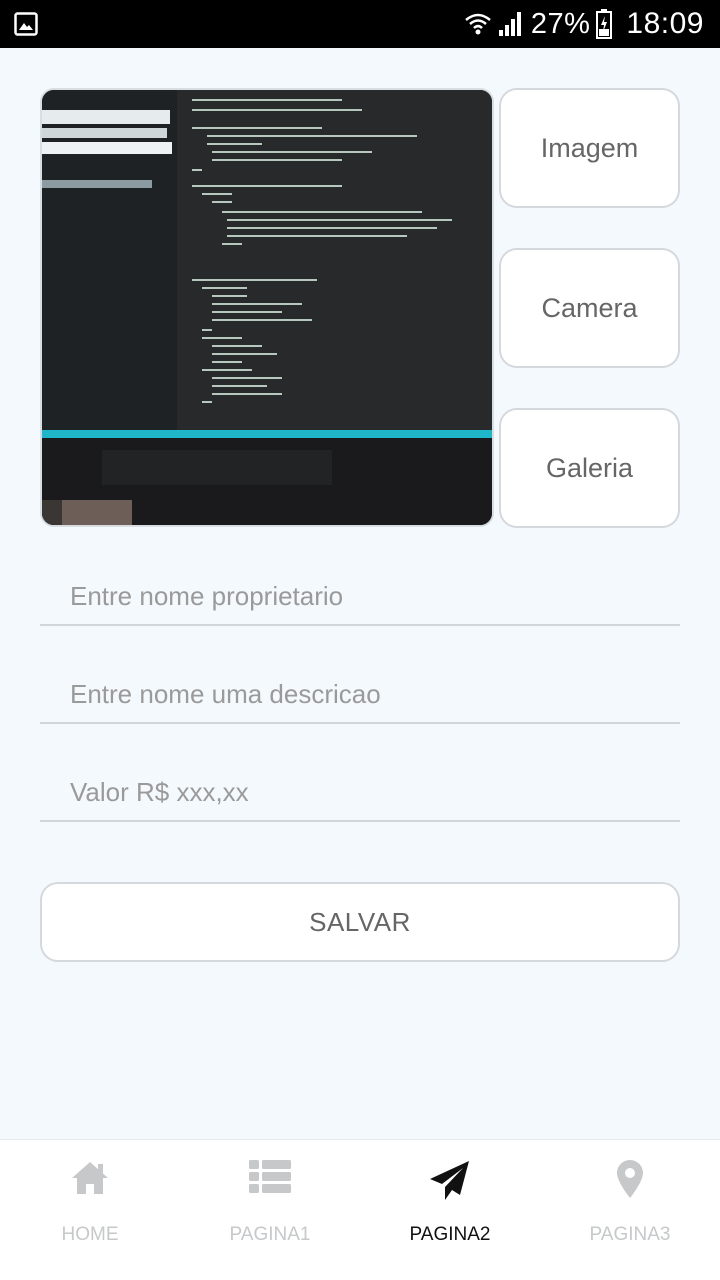  I want to click on value-field, so click(360, 792).